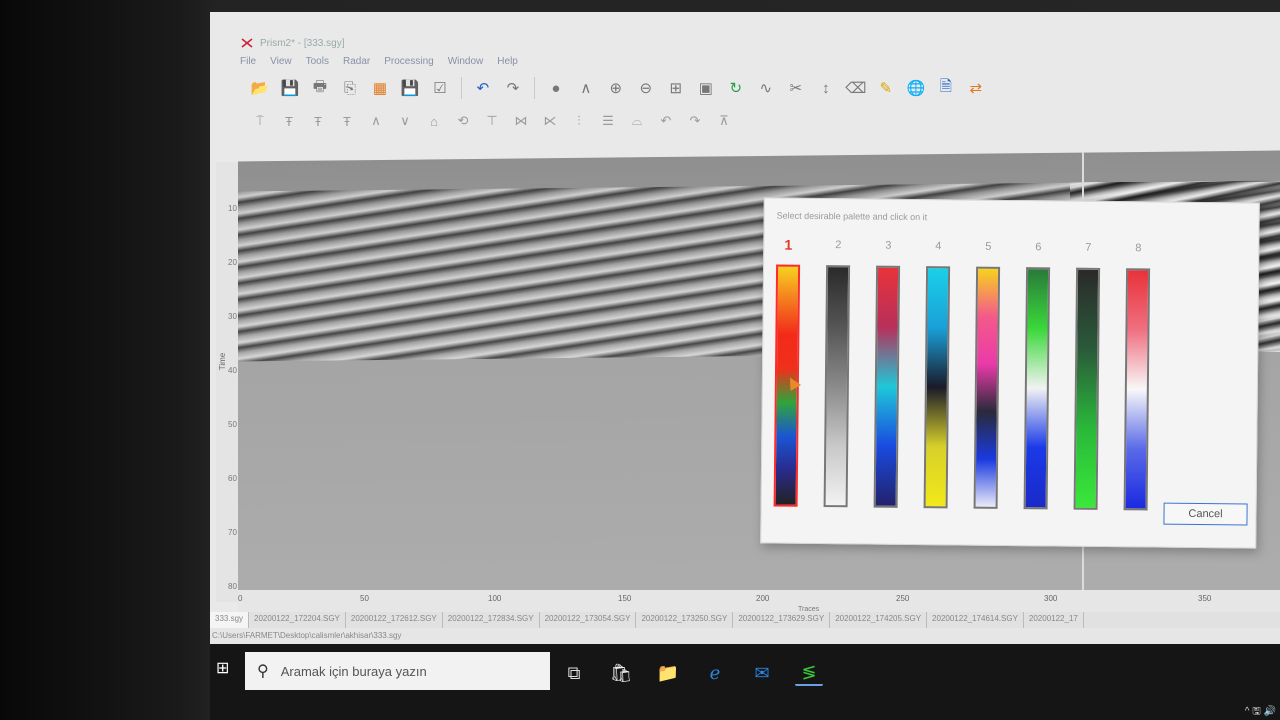 The height and width of the screenshot is (720, 1280). What do you see at coordinates (440, 88) in the screenshot?
I see `checkbox-icon: ☑` at bounding box center [440, 88].